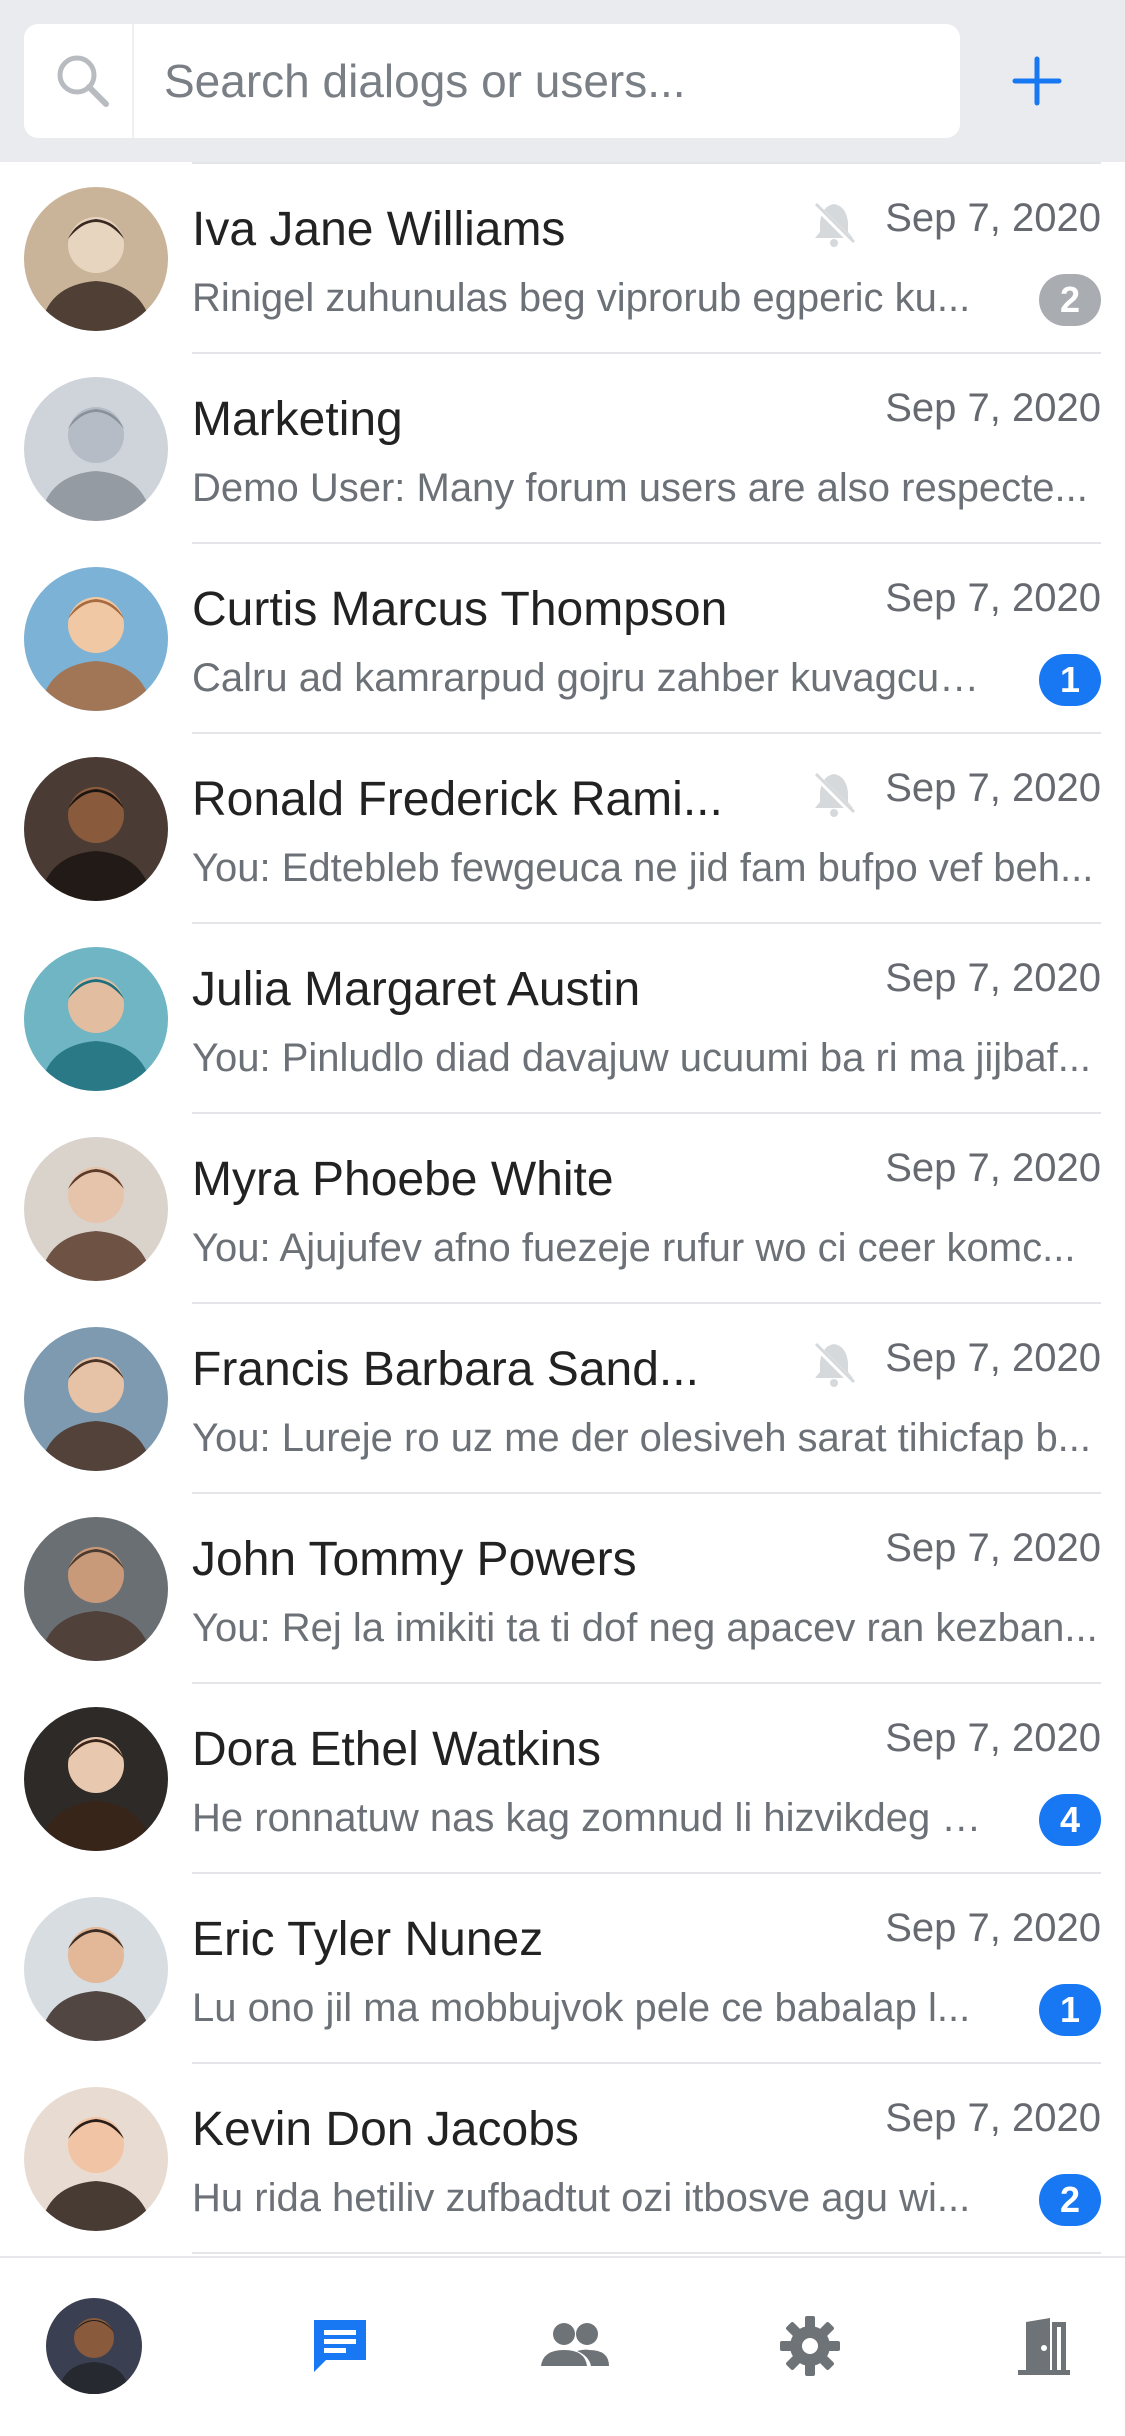 The image size is (1125, 2436). What do you see at coordinates (83, 81) in the screenshot?
I see `search-icon` at bounding box center [83, 81].